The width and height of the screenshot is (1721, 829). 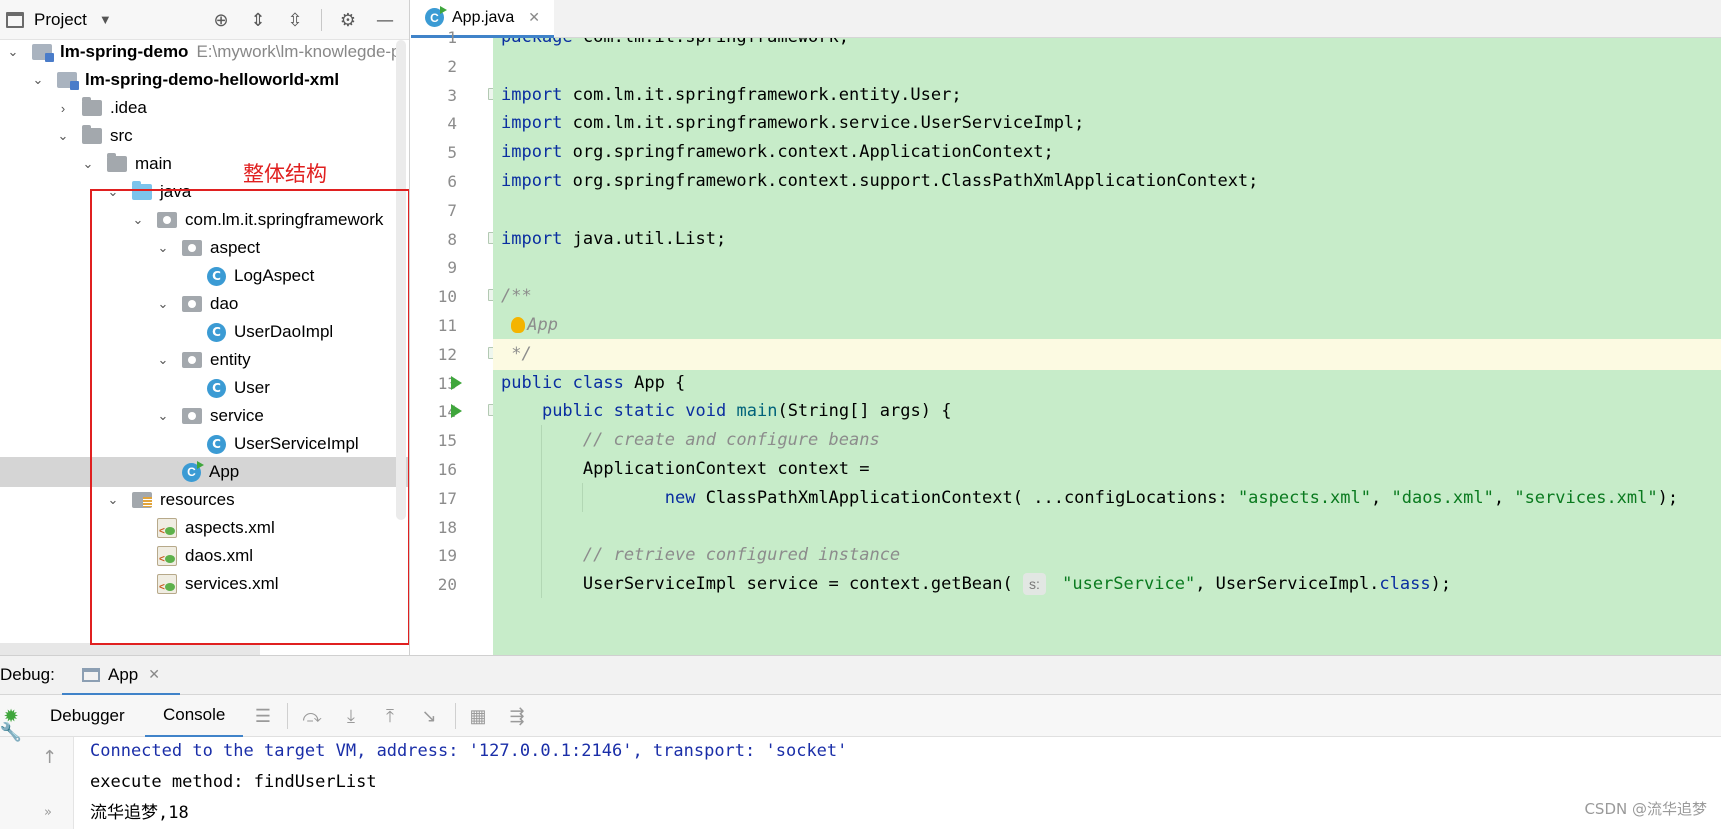 What do you see at coordinates (447, 585) in the screenshot?
I see `line-number: 20` at bounding box center [447, 585].